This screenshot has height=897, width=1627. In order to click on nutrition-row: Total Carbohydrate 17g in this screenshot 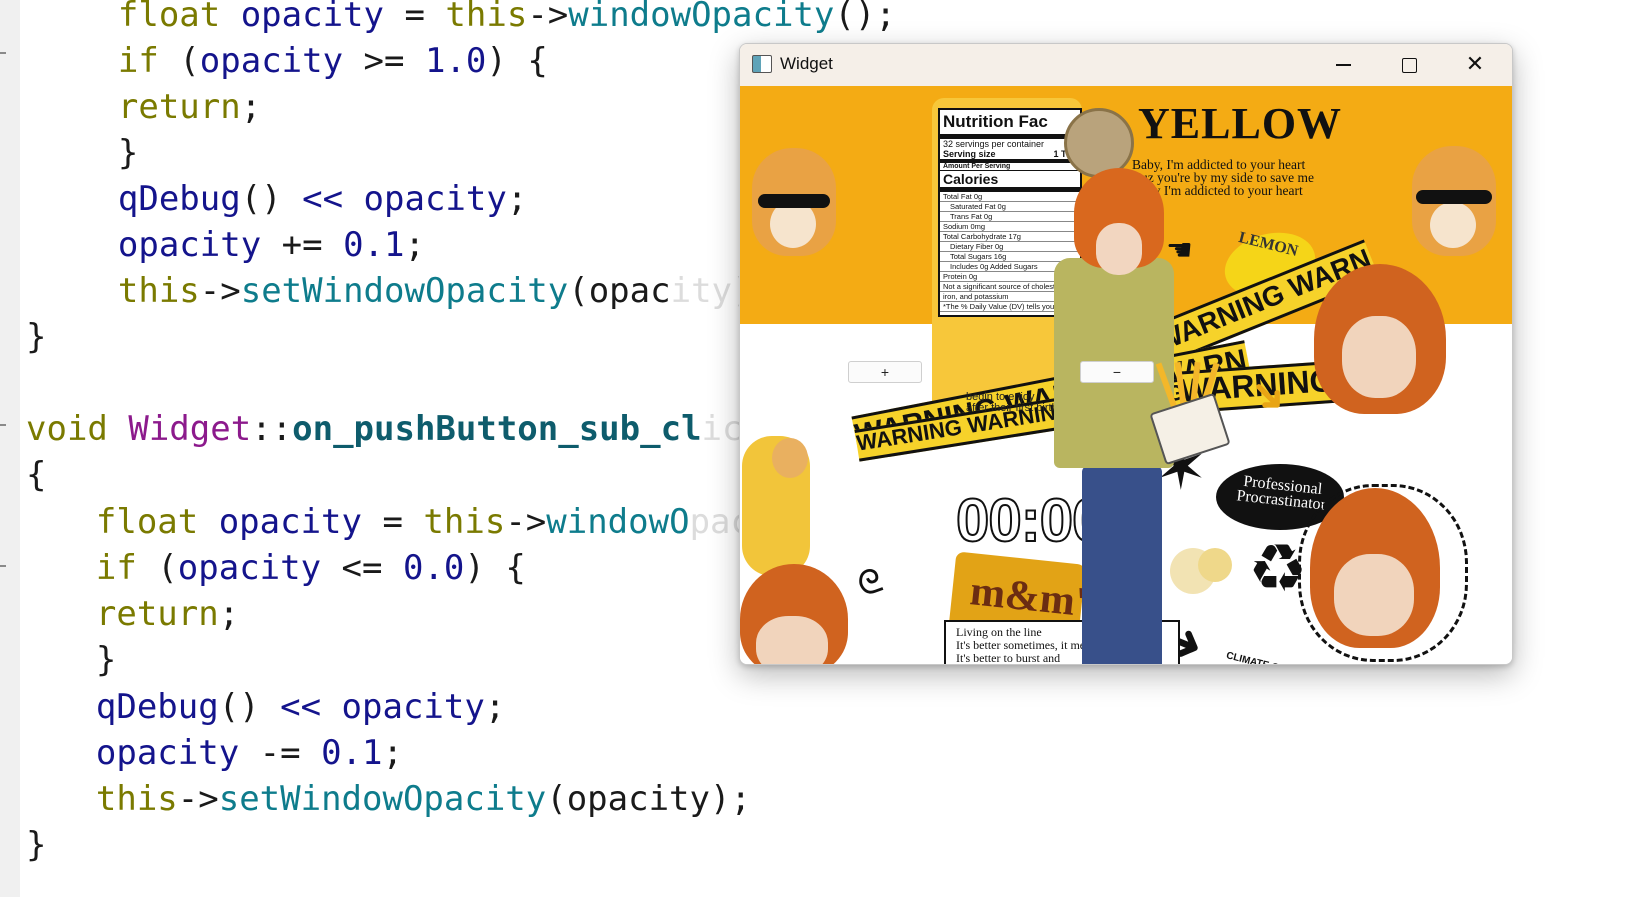, I will do `click(1010, 237)`.